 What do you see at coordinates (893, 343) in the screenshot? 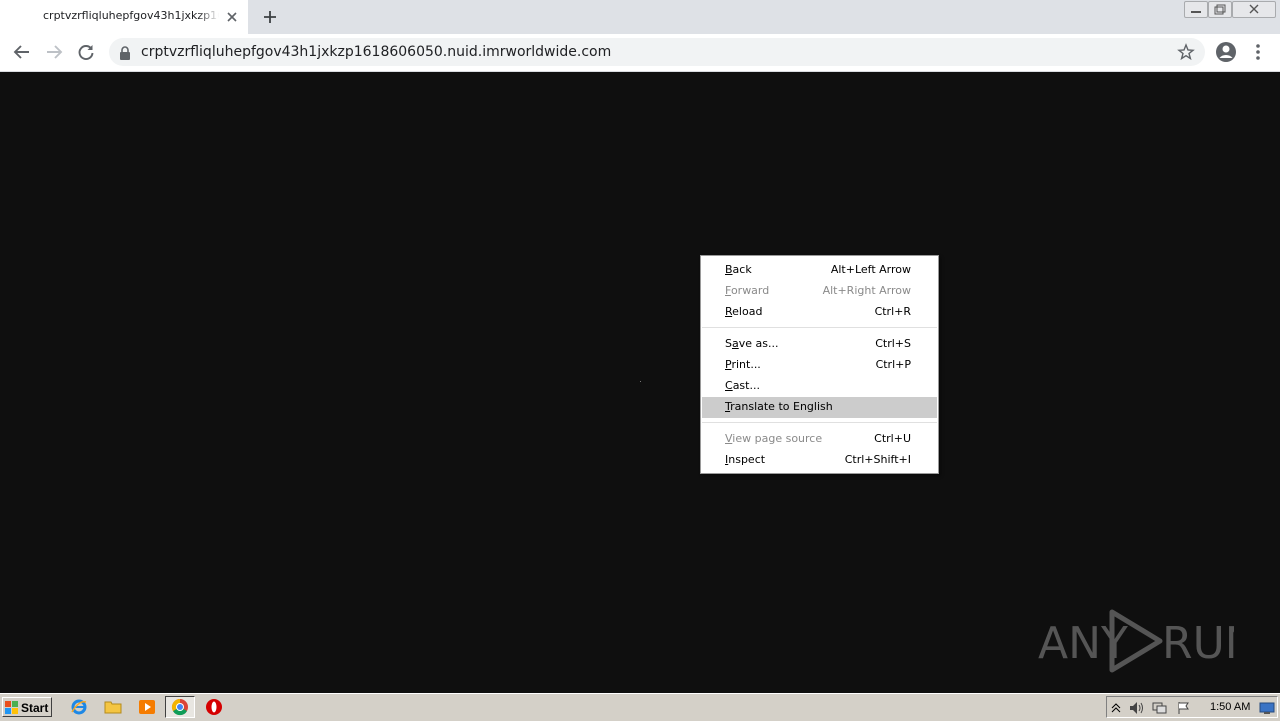
I see `menu-item-shortcut: Ctrl+S` at bounding box center [893, 343].